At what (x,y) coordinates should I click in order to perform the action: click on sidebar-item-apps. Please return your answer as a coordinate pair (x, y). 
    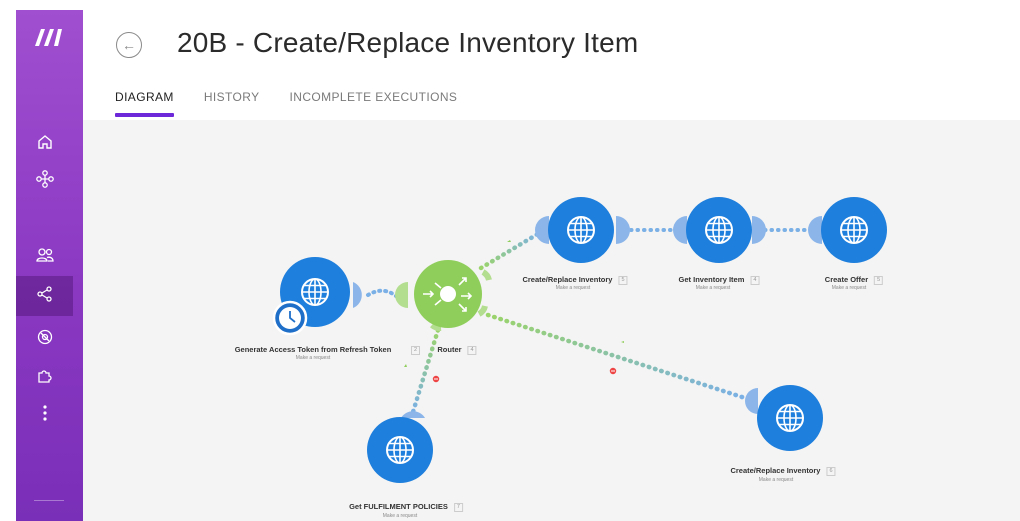
    Looking at the image, I should click on (44, 377).